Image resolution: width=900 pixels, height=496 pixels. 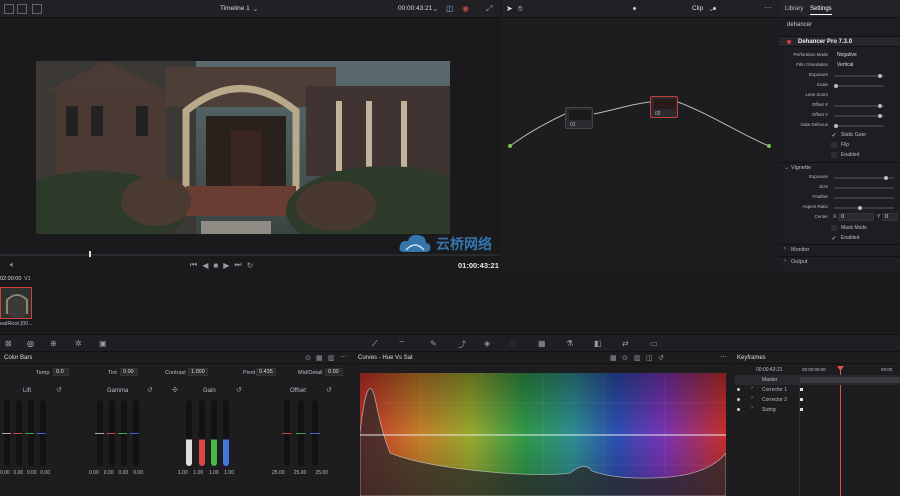 I want to click on hdr-icon: ✲, so click(x=78, y=343).